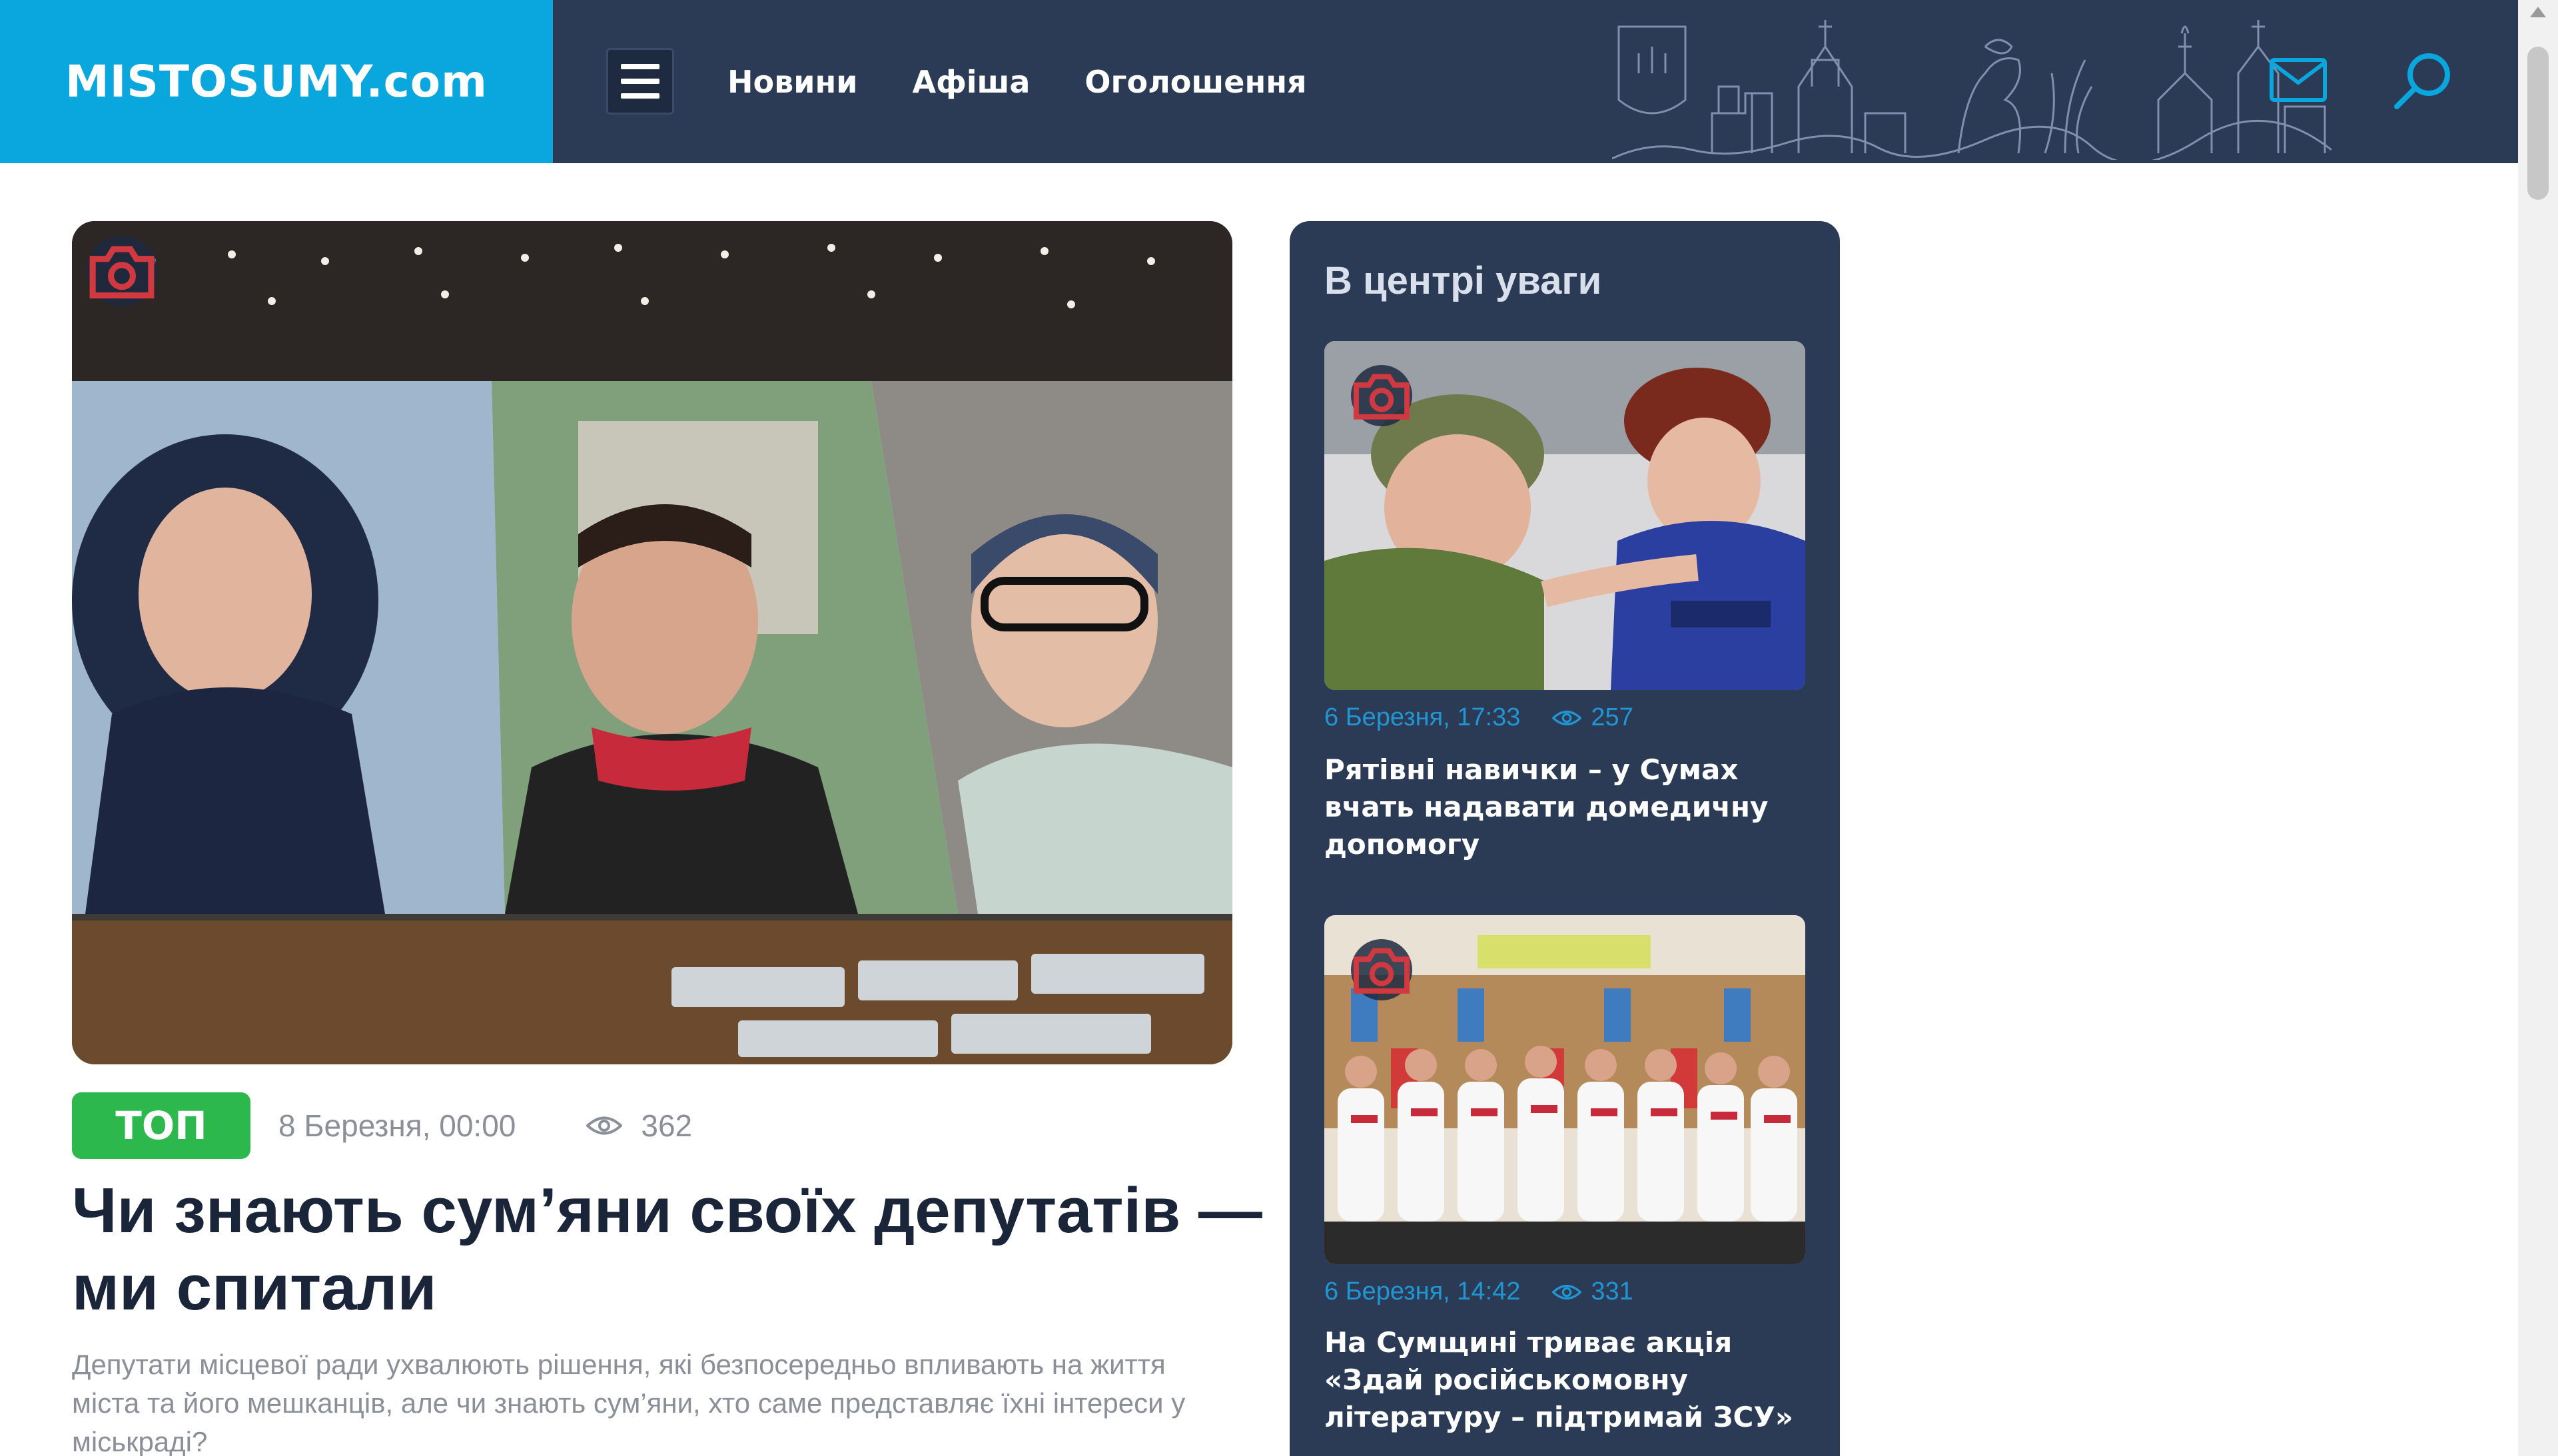 This screenshot has height=1456, width=2558. What do you see at coordinates (639, 1126) in the screenshot?
I see `hero-views: 362` at bounding box center [639, 1126].